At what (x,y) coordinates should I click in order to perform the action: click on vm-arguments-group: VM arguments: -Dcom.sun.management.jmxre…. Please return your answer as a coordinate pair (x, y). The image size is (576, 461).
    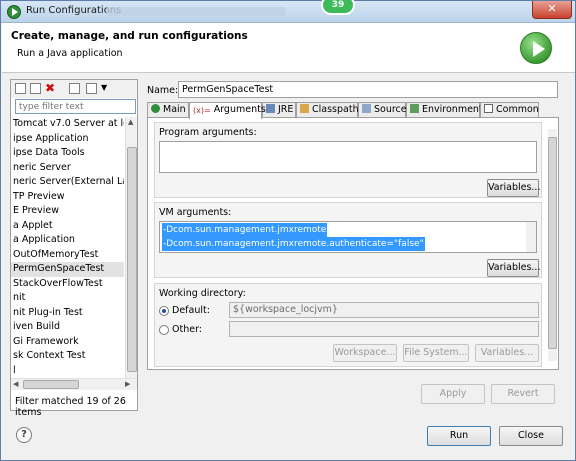
    Looking at the image, I should click on (348, 240).